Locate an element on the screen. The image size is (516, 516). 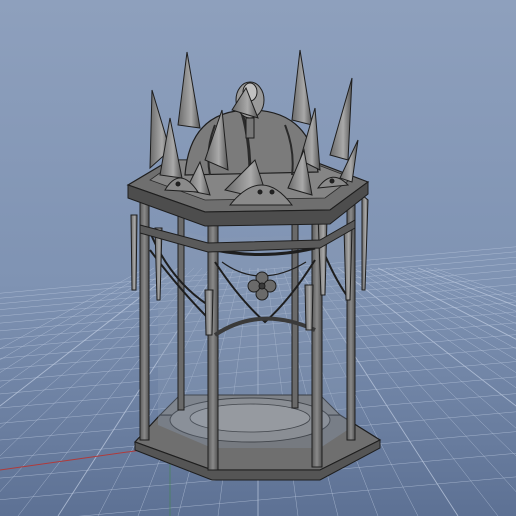
axis-lines is located at coordinates (85, 480).